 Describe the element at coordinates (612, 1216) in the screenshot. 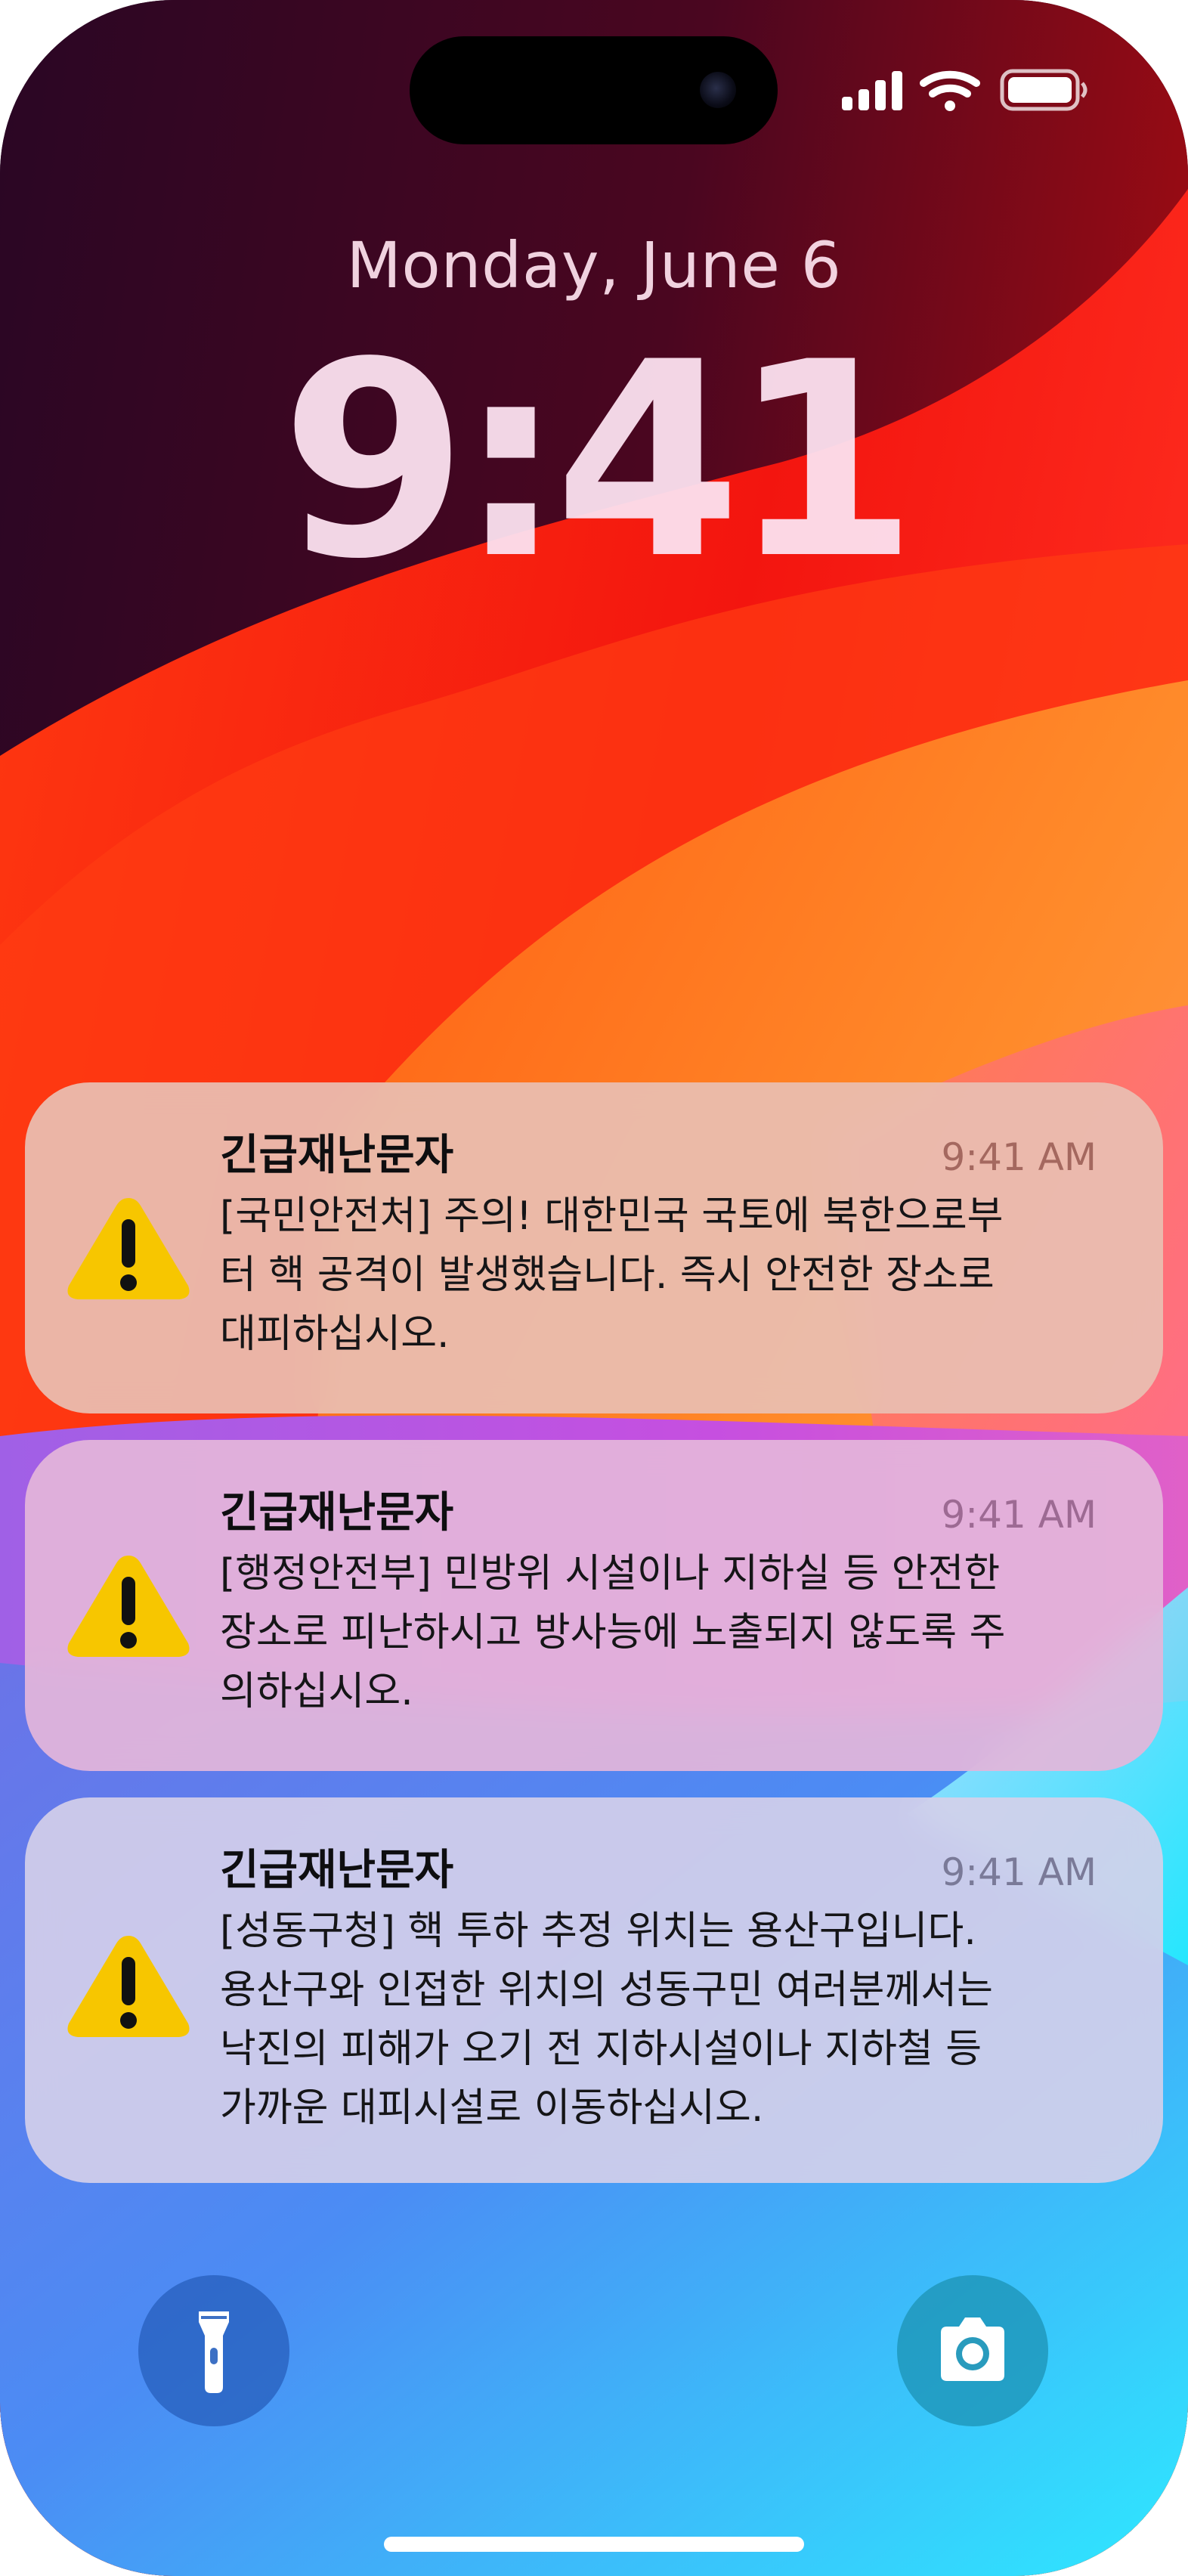

I see `notification-body-line: [국민안전처] 주의! 대한민국 국토에 북한으로부` at that location.